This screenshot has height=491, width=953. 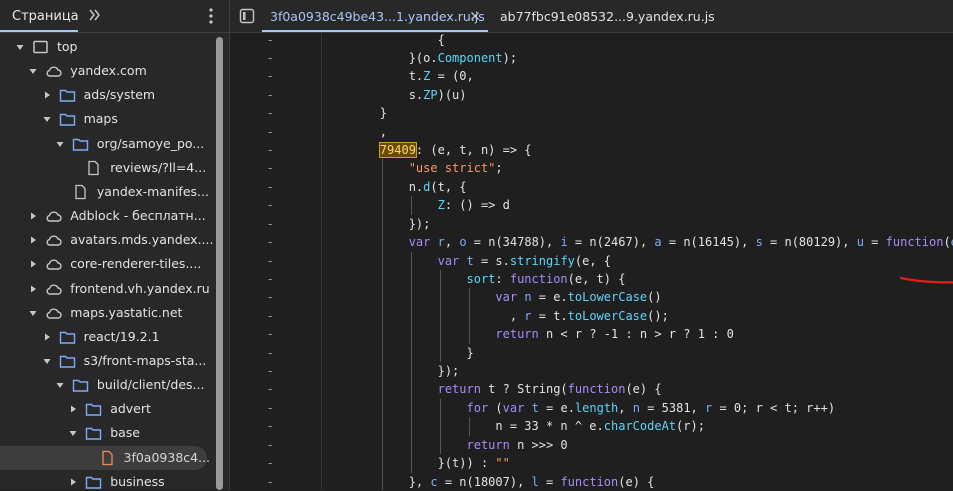 What do you see at coordinates (492, 389) in the screenshot?
I see `code-line: return t ? String(function(e) {` at bounding box center [492, 389].